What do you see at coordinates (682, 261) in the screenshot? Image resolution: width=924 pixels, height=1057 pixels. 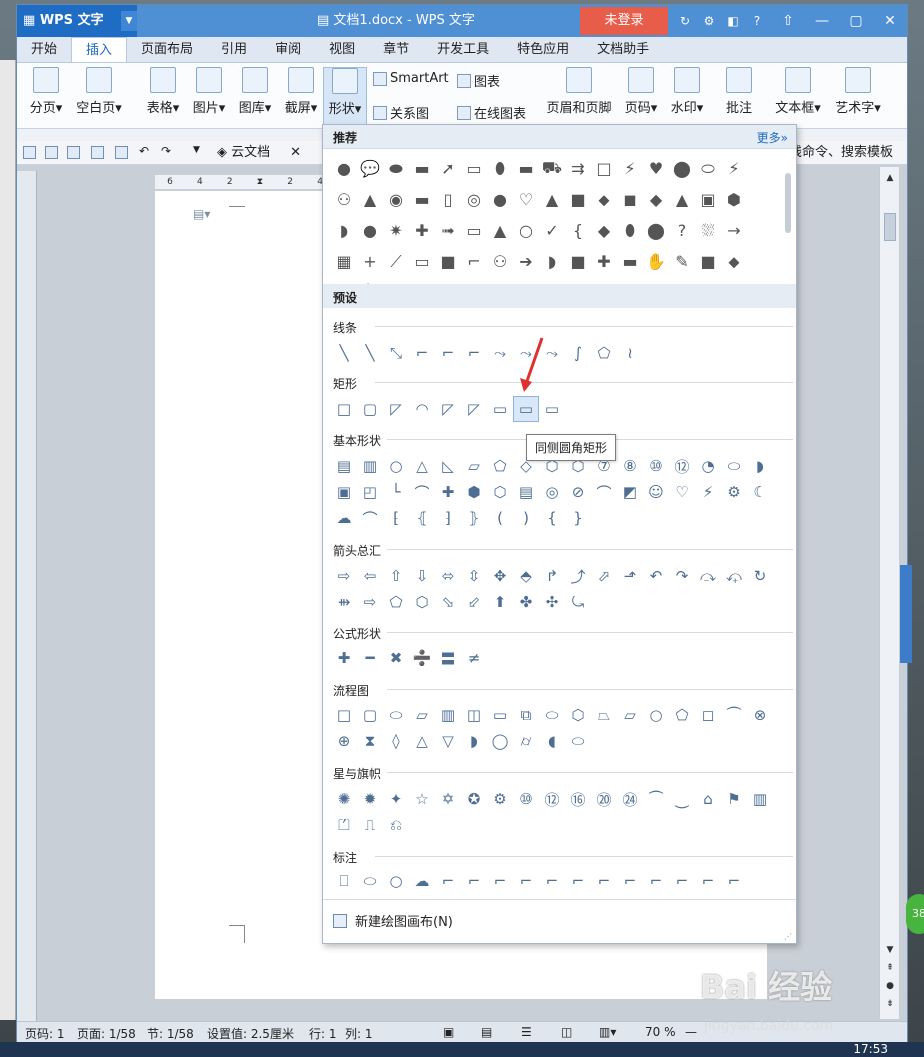 I see `shape-option-icon: ✎` at bounding box center [682, 261].